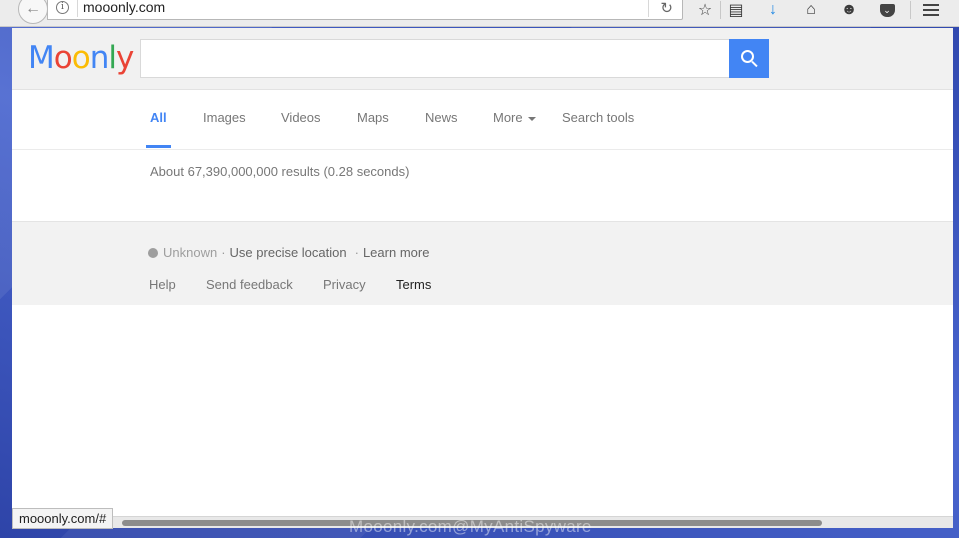  I want to click on pocket-icon: ⌄, so click(887, 10).